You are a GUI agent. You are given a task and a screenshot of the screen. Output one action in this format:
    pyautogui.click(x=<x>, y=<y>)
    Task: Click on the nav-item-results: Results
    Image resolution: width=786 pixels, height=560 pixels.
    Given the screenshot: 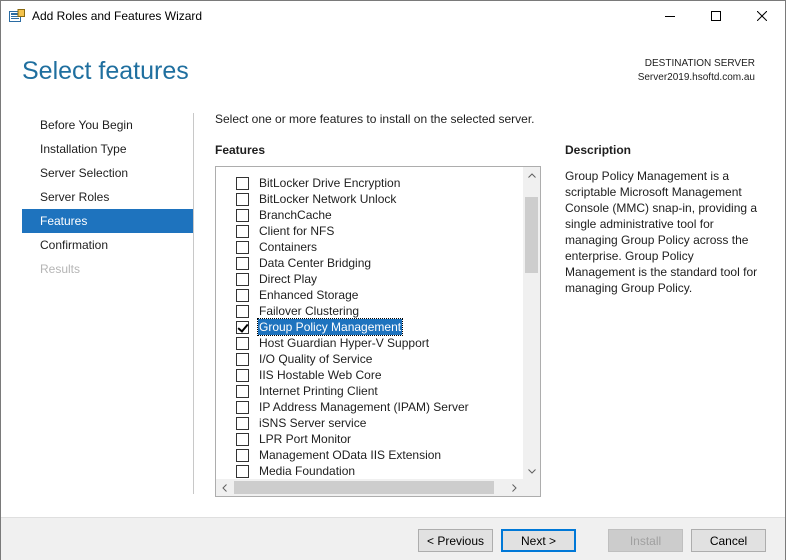 What is the action you would take?
    pyautogui.click(x=60, y=269)
    